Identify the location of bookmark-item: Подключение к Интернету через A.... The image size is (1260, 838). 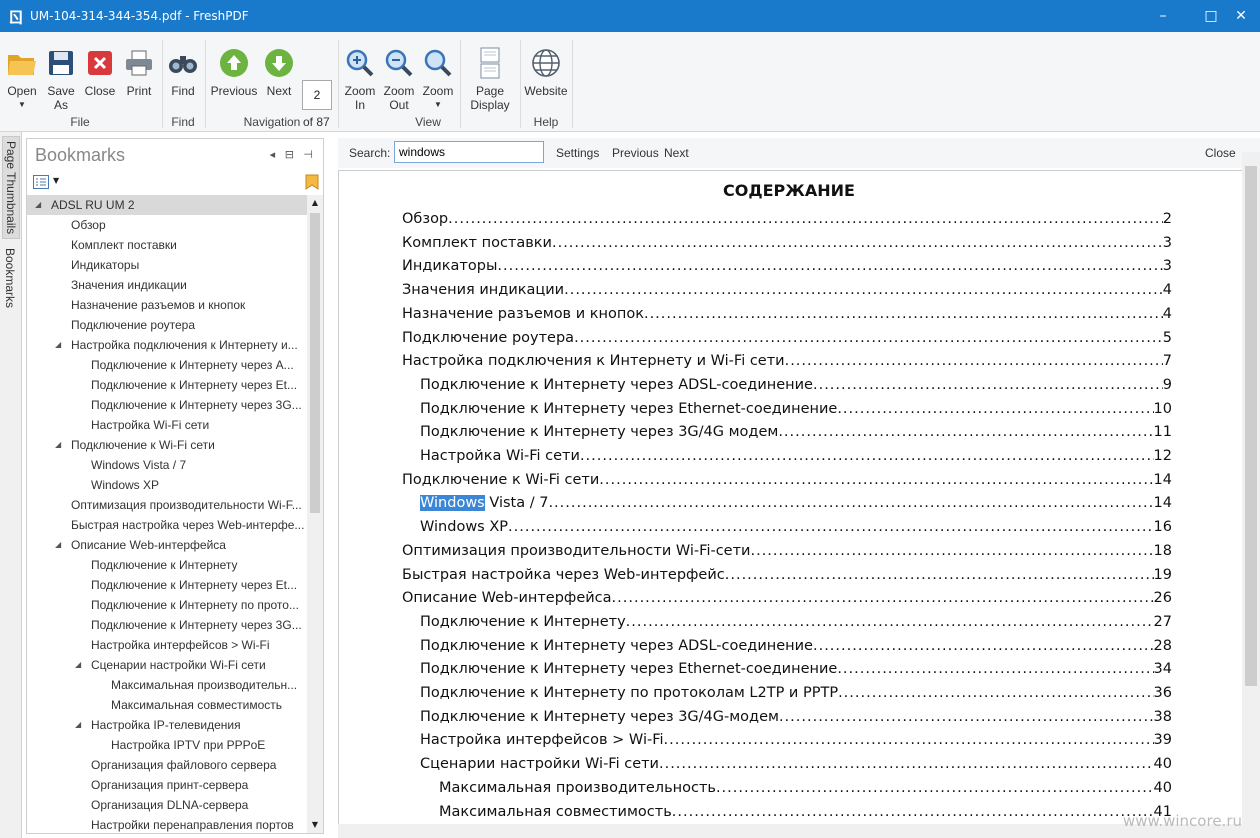
(167, 365).